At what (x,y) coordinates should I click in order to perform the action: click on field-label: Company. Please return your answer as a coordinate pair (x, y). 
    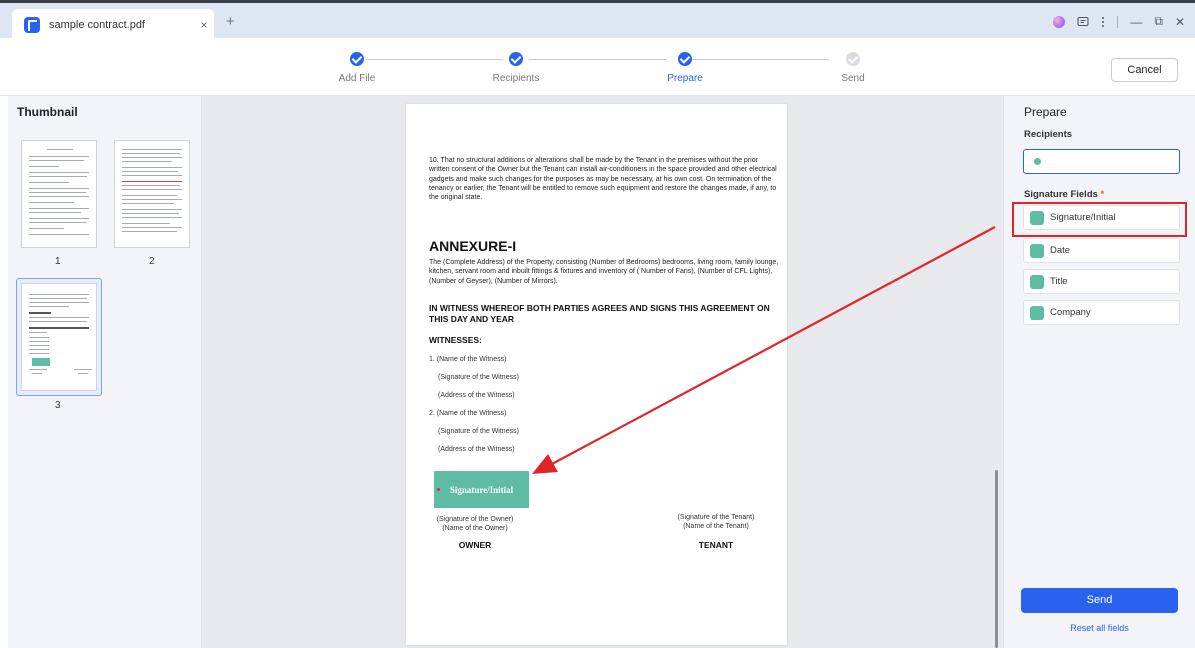
    Looking at the image, I should click on (1070, 312).